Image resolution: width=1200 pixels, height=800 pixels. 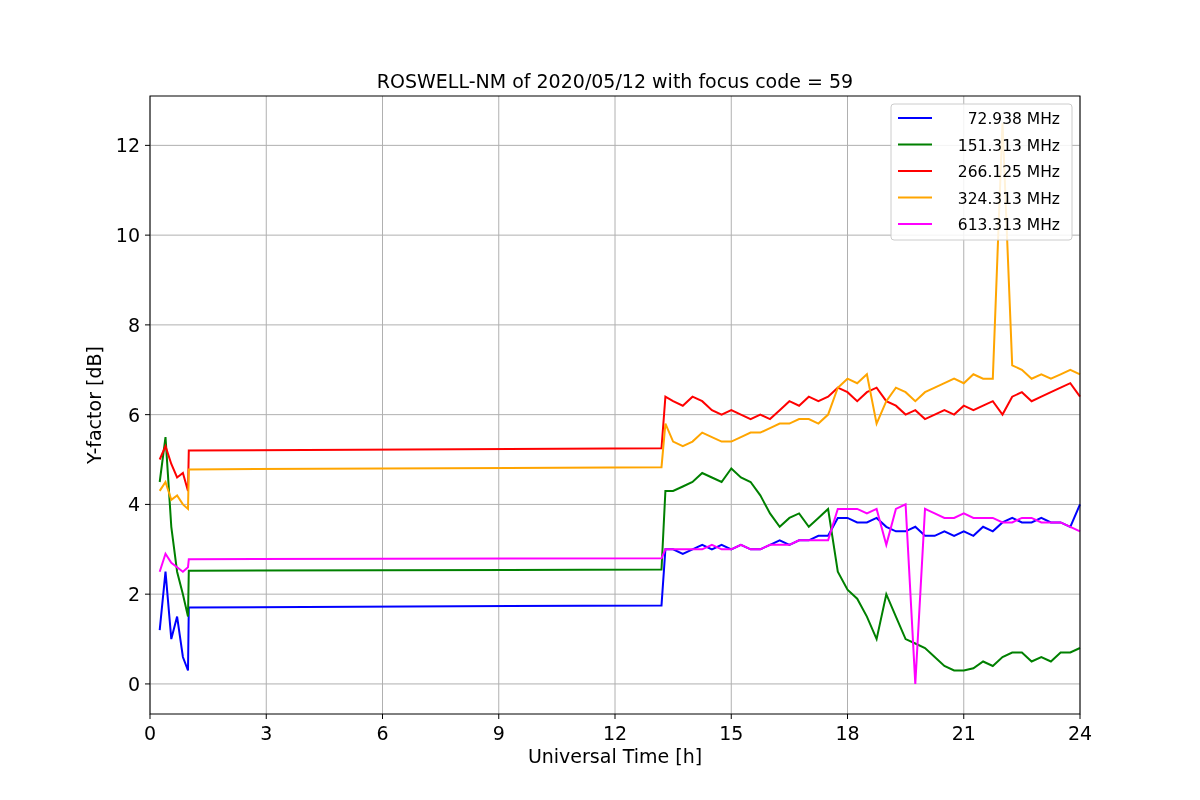 What do you see at coordinates (1008, 225) in the screenshot?
I see `legend-label: 613.313 MHz` at bounding box center [1008, 225].